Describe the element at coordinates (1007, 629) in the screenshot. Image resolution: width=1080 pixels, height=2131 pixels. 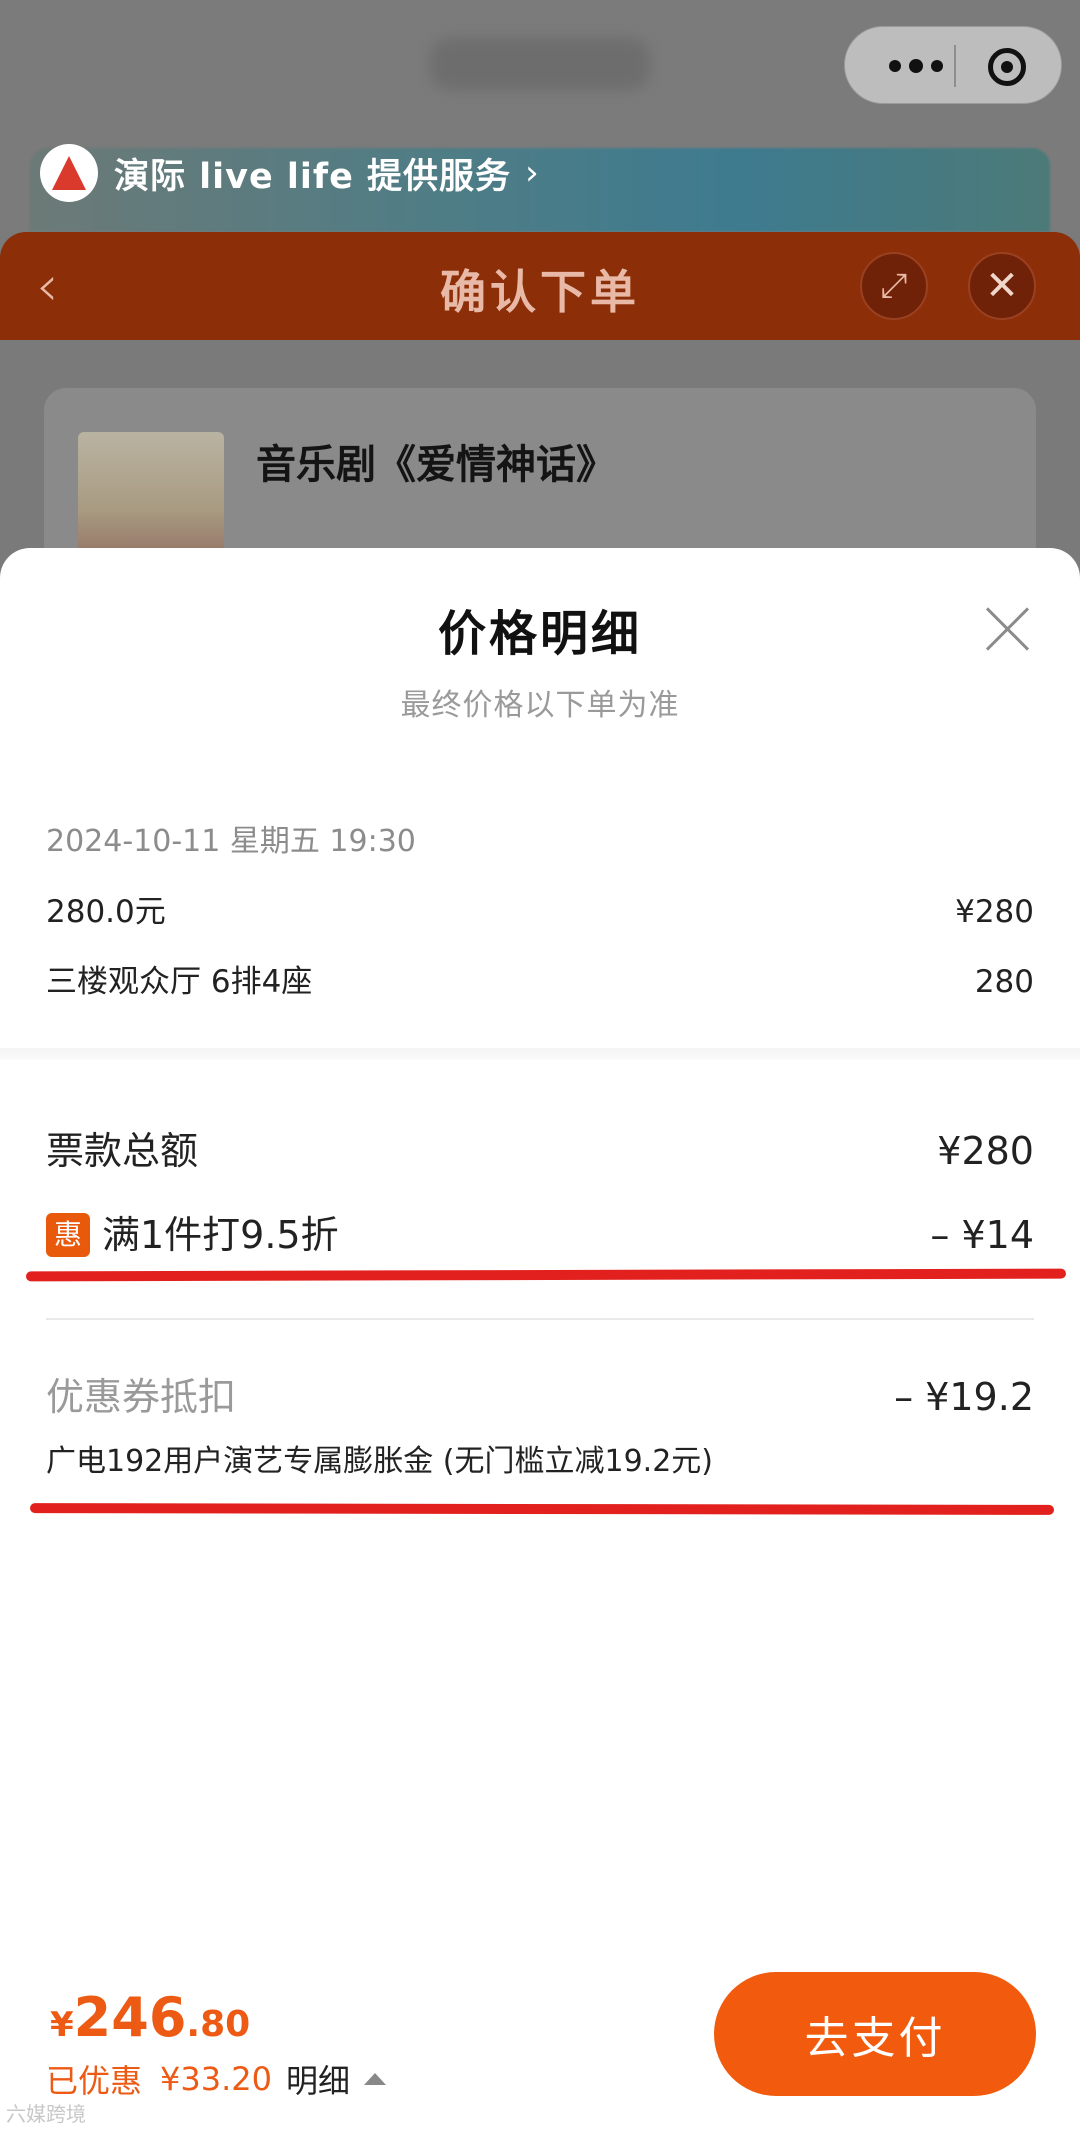
I see `sheet-close-icon` at that location.